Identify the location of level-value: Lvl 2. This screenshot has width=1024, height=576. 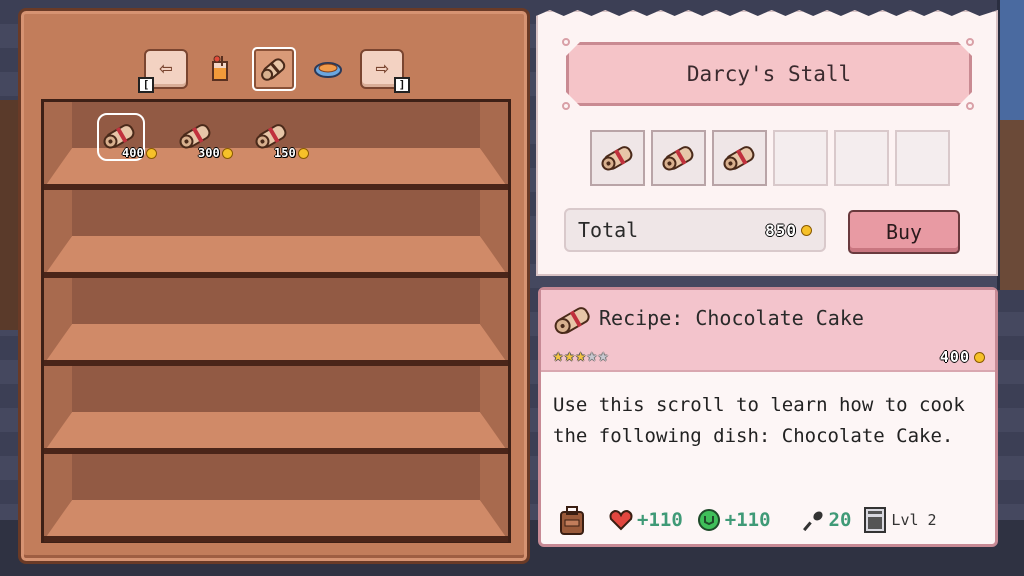
(914, 520).